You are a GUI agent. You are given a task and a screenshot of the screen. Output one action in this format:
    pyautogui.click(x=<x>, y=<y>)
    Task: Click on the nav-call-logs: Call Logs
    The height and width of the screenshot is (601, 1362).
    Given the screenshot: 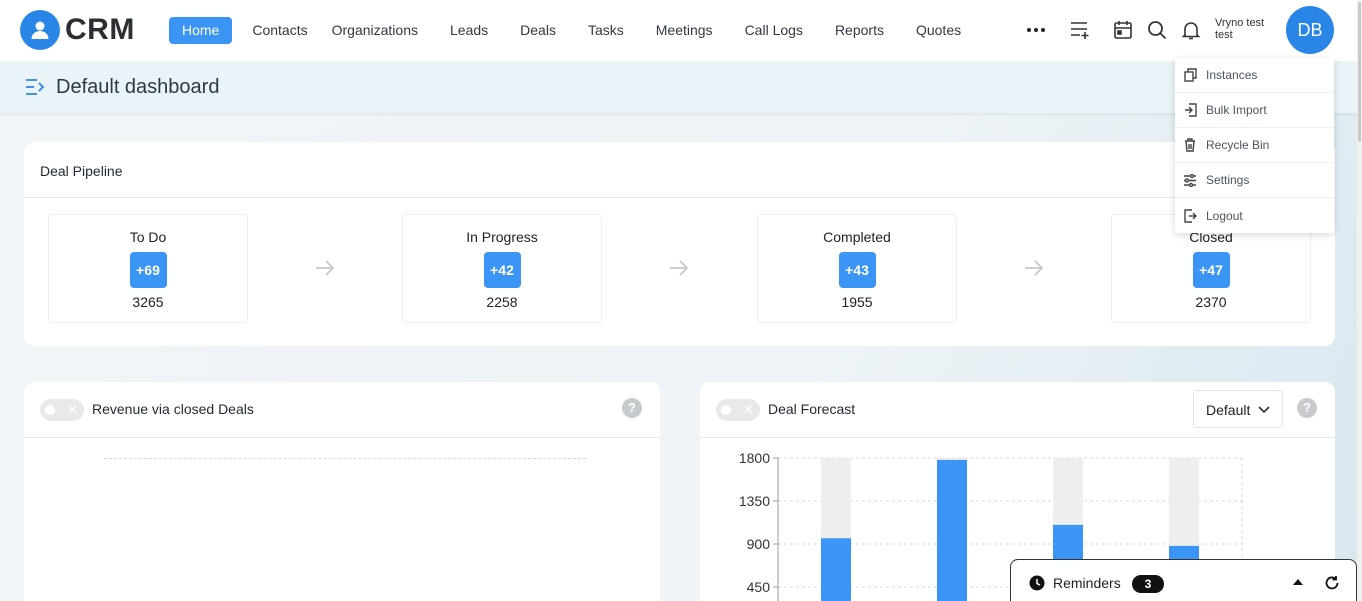 What is the action you would take?
    pyautogui.click(x=774, y=30)
    